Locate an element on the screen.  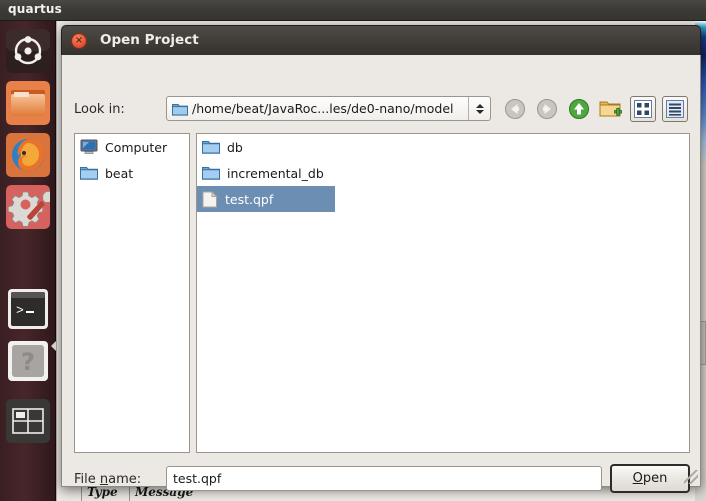
files-icon is located at coordinates (28, 103).